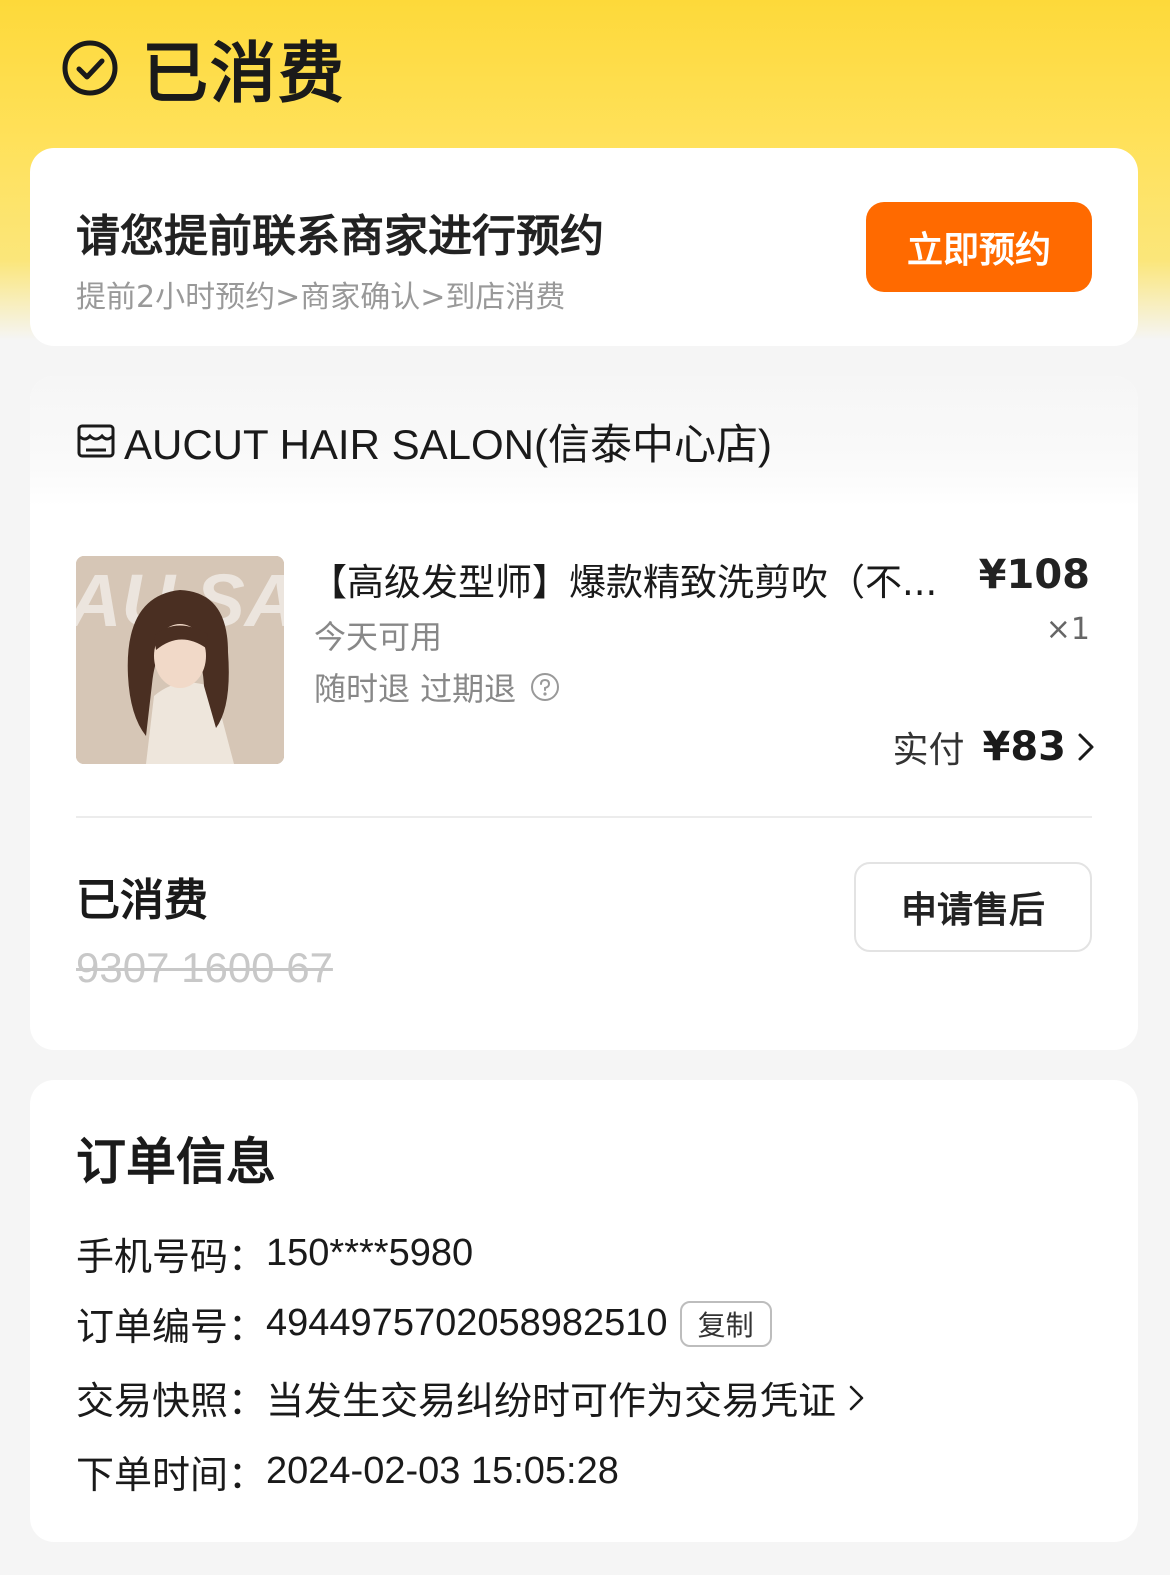  I want to click on order-number-row: 订单编号： 4944975702058982510 复制, so click(424, 1323).